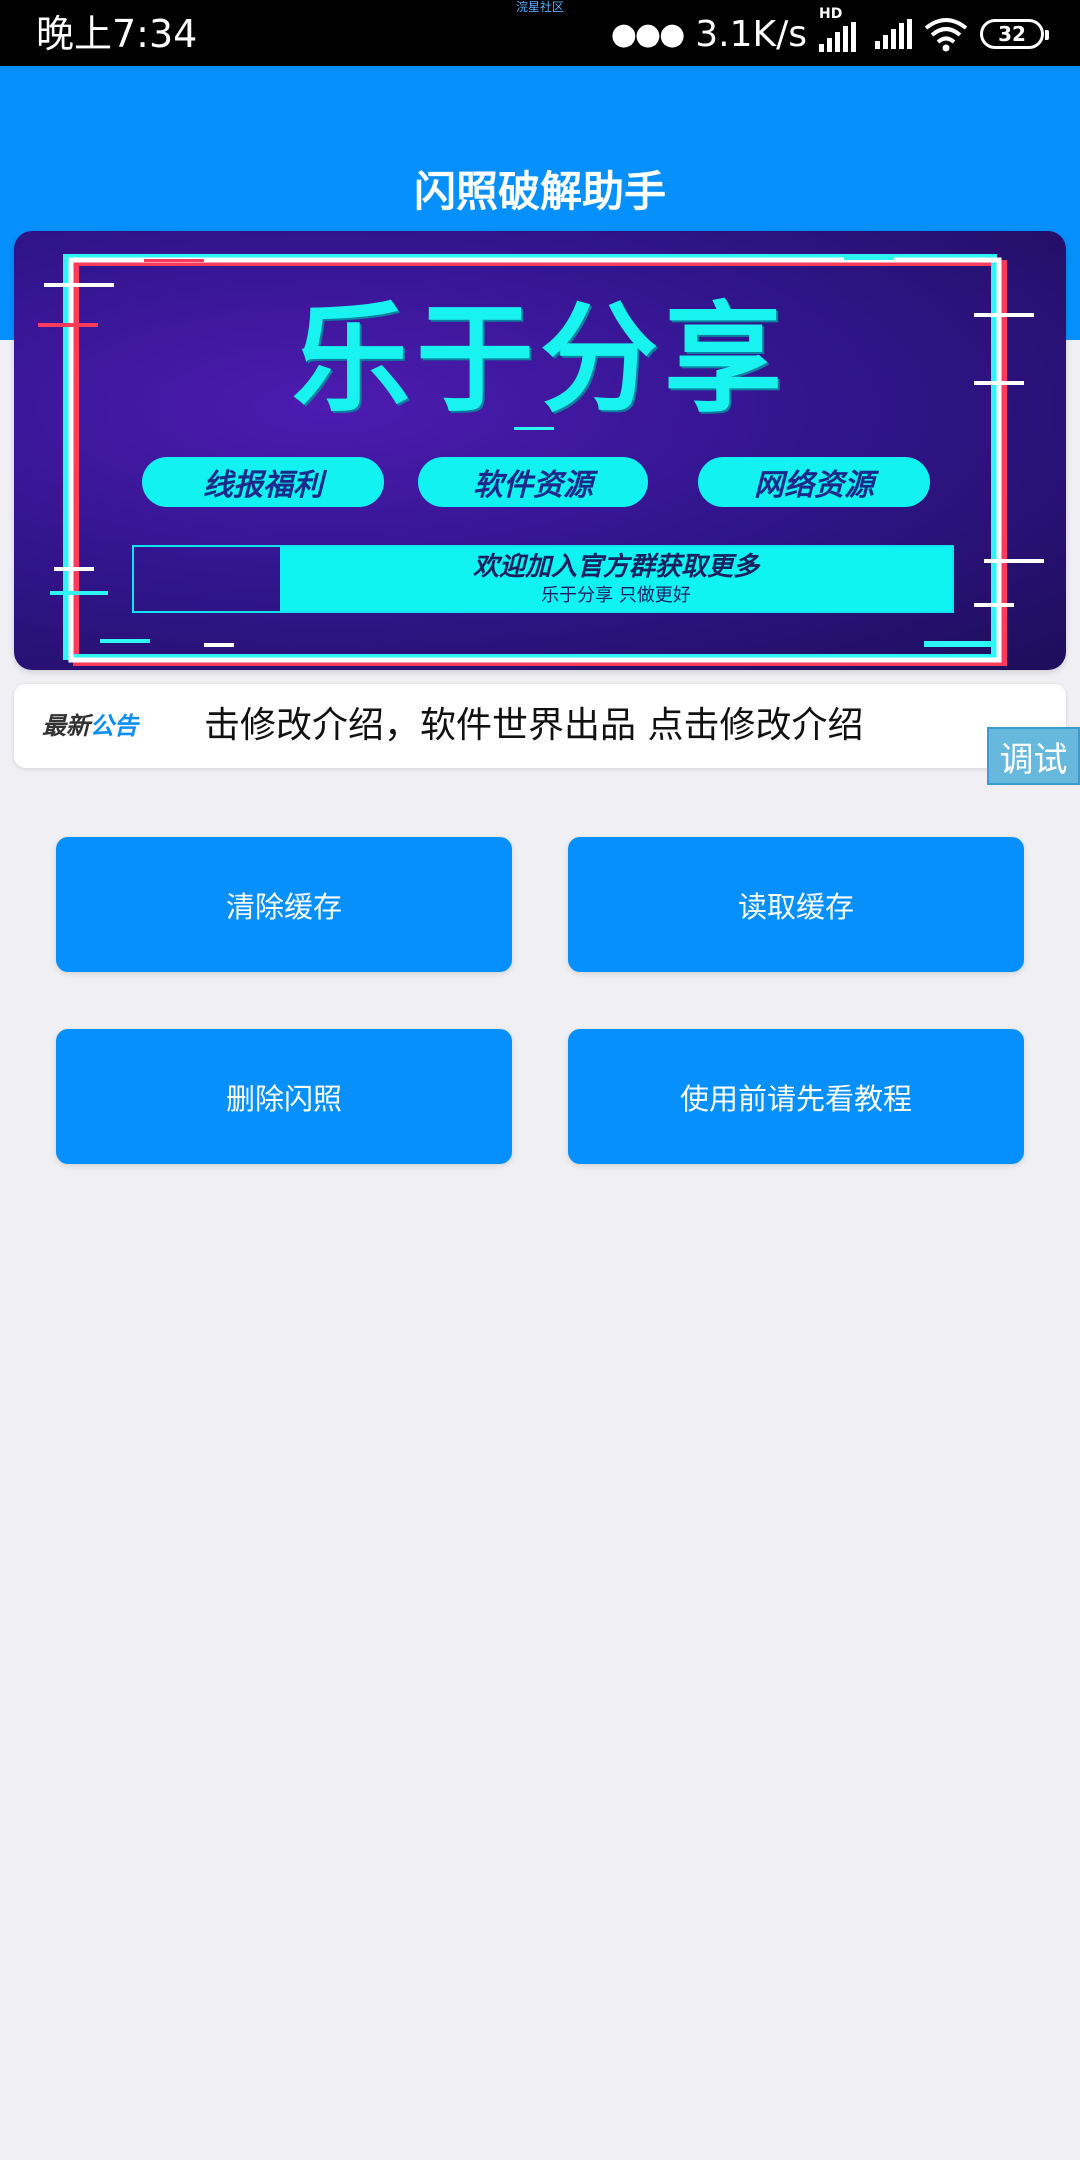 This screenshot has height=2160, width=1080. I want to click on banner-title: 乐于分享, so click(539, 358).